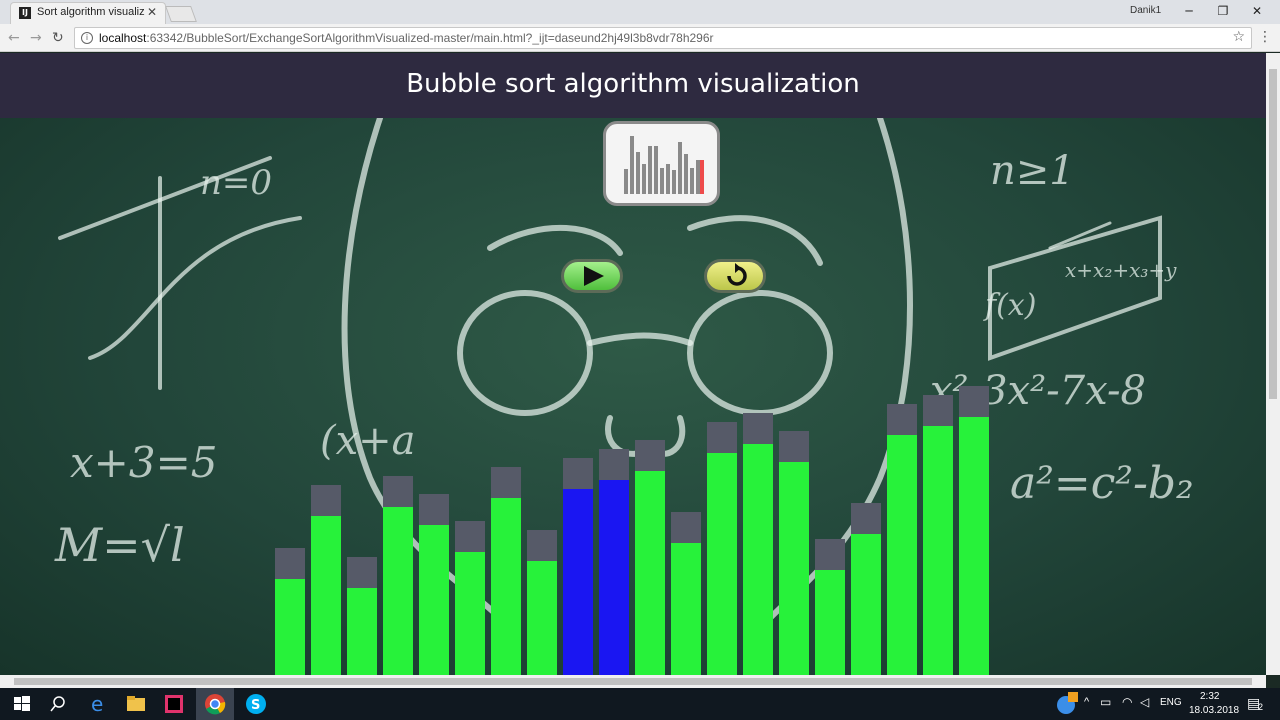  I want to click on window-close-icon: ✕, so click(1257, 11).